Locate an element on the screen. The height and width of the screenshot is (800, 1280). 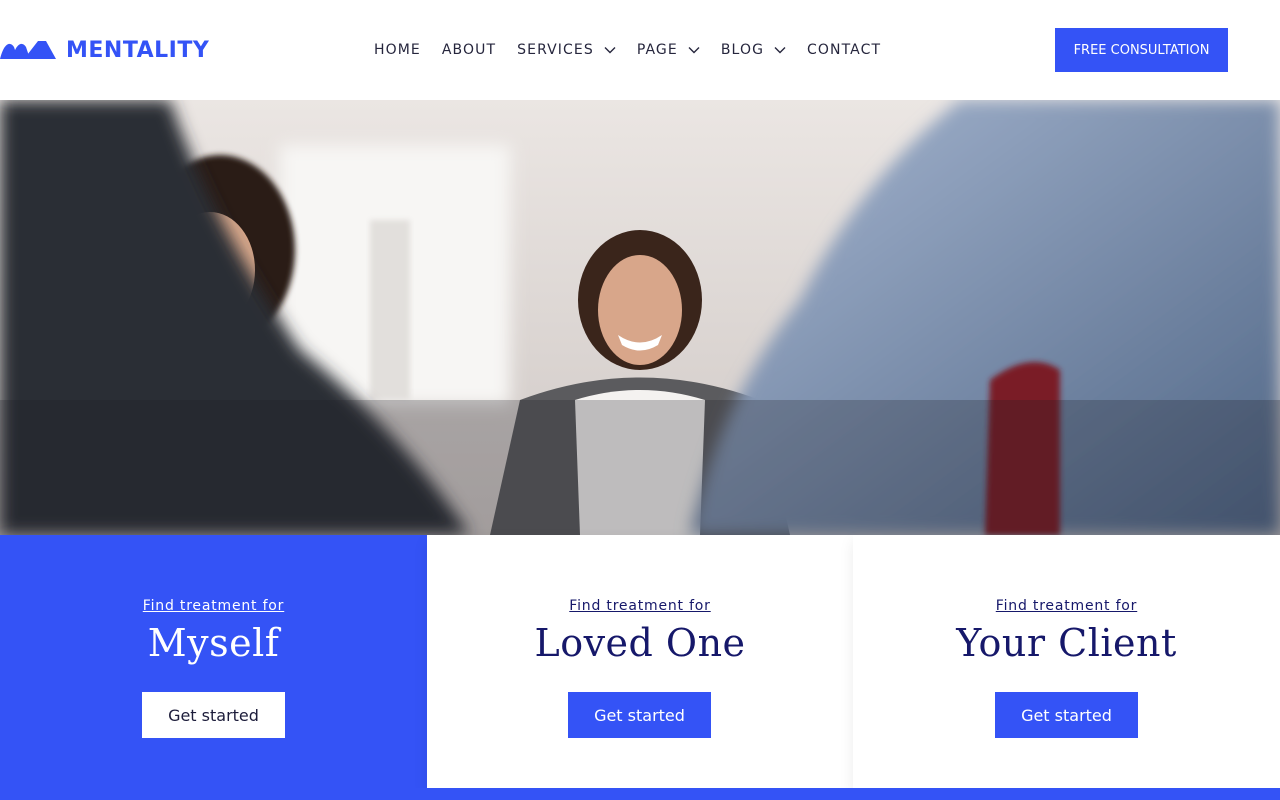
main-nav: HOME ABOUT SERVICES PAGE BLOG CONTACT is located at coordinates (638, 50).